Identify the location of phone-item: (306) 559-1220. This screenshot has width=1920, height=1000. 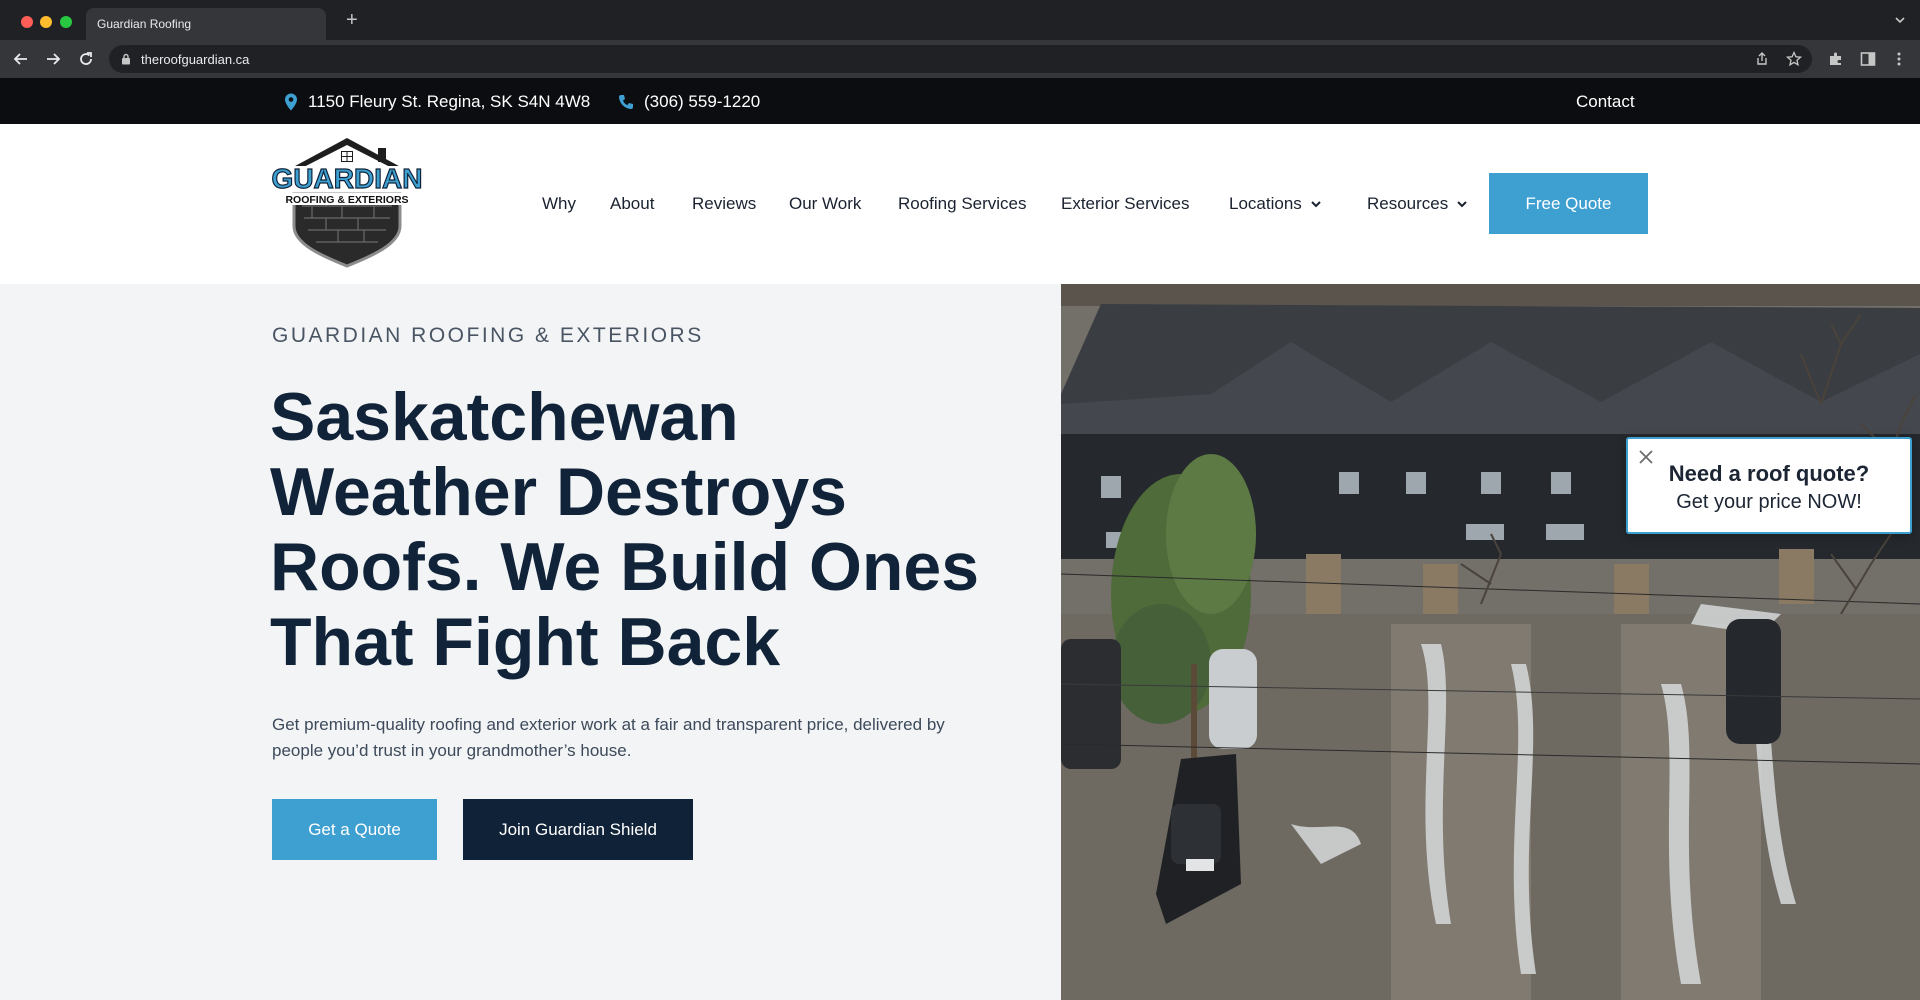
(689, 102).